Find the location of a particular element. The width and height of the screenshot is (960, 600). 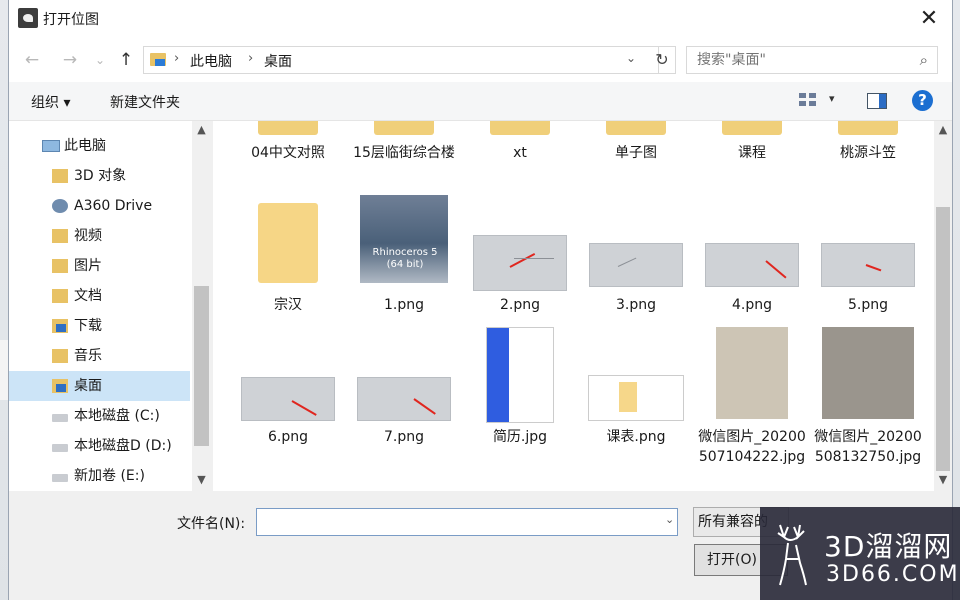

sidebar-item-label: 3D 对象 is located at coordinates (100, 176).